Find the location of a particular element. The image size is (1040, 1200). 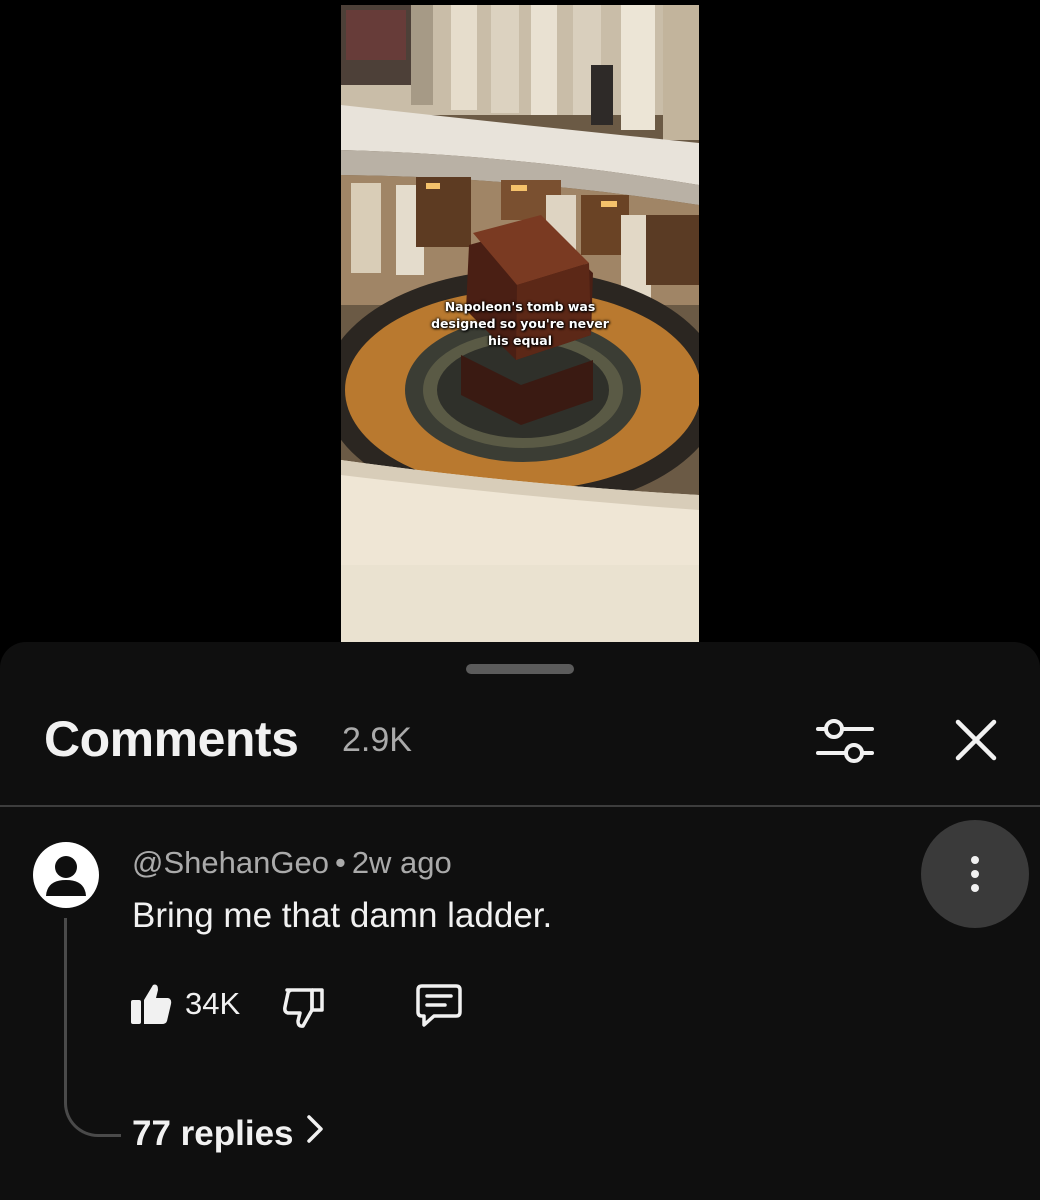

comment-author: @ShehanGeo is located at coordinates (230, 862).